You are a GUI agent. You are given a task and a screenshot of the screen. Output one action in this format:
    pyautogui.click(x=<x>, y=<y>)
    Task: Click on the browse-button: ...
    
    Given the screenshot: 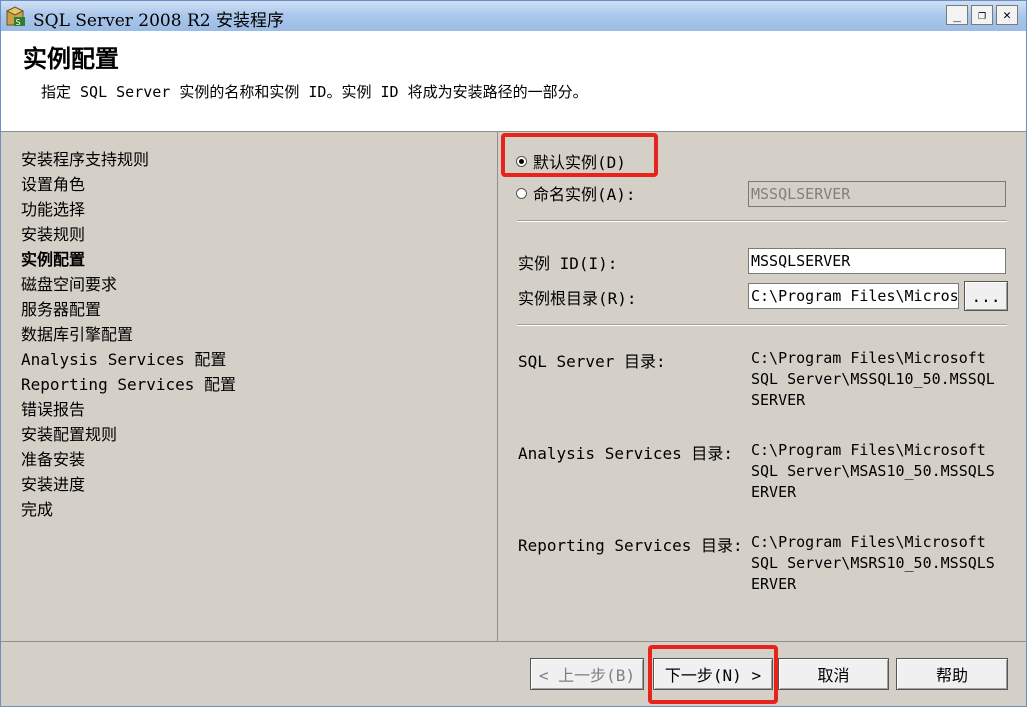 What is the action you would take?
    pyautogui.click(x=986, y=296)
    